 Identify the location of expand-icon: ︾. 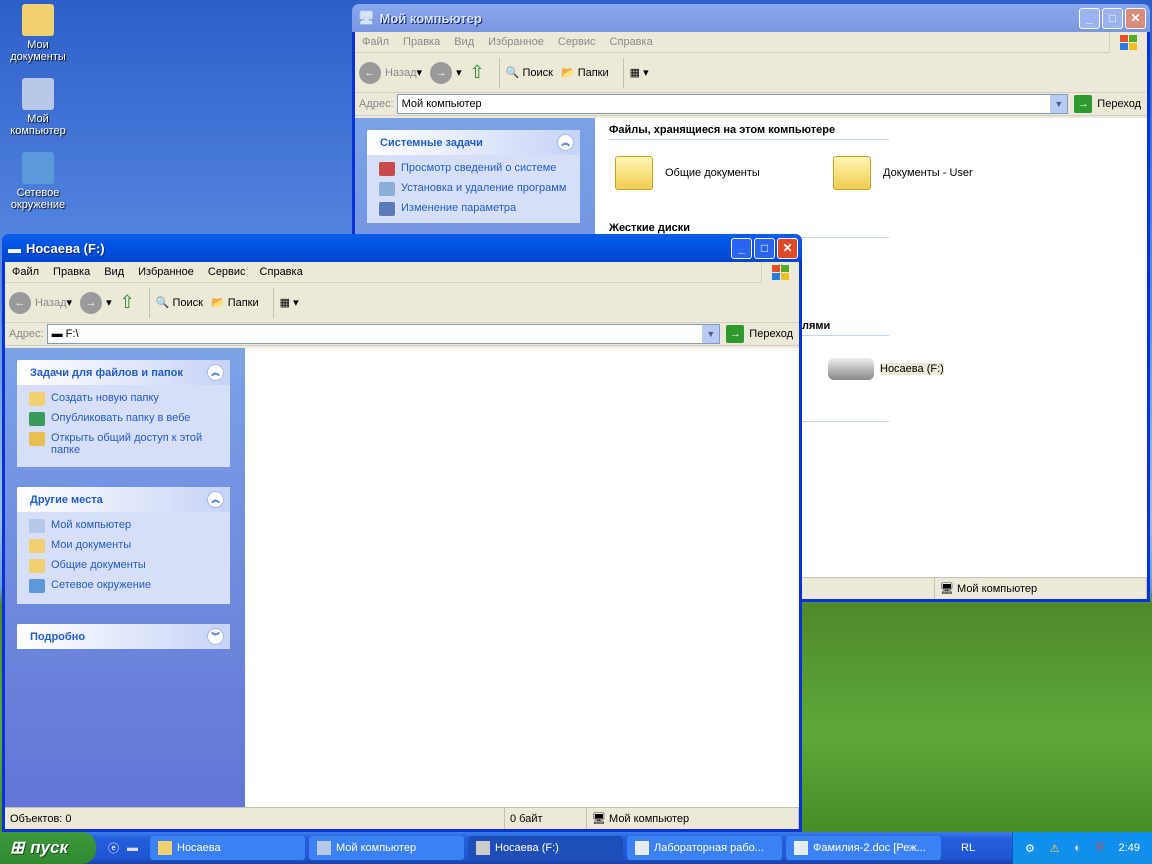
(215, 636).